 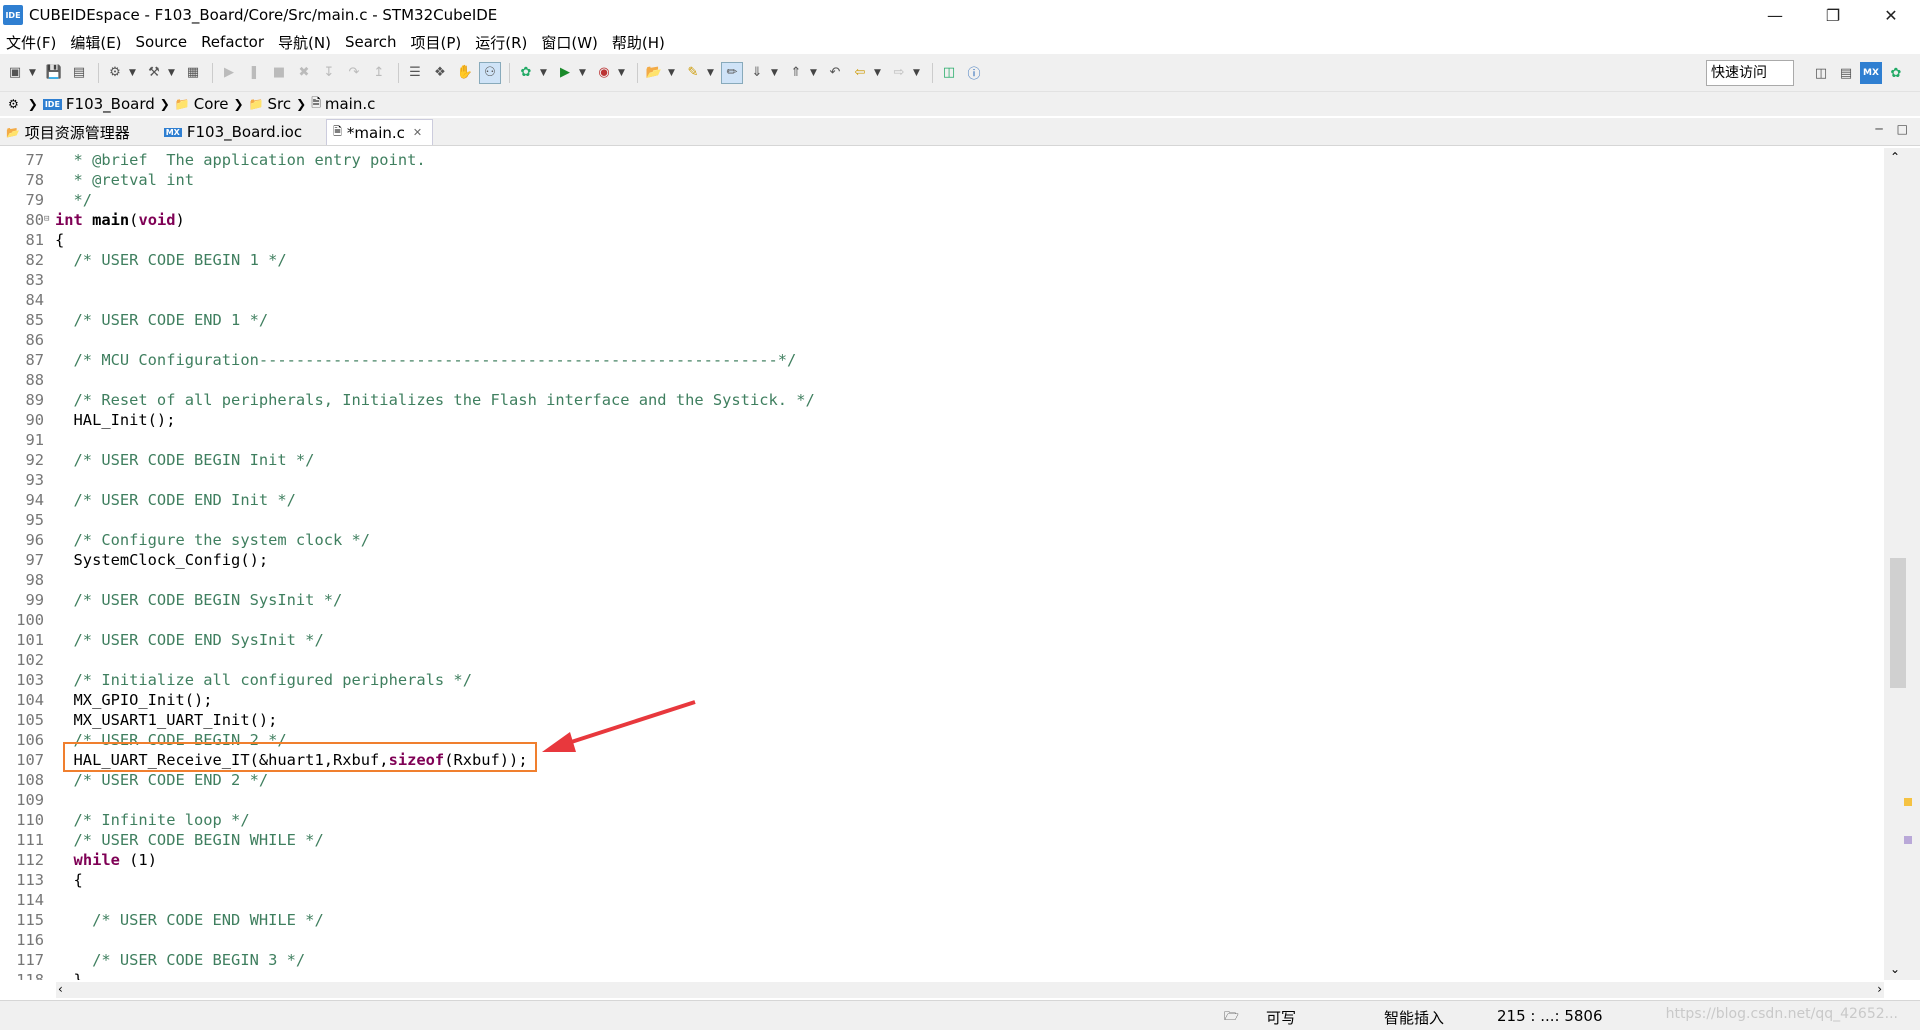 I want to click on suspend-icon: ❚, so click(x=254, y=73).